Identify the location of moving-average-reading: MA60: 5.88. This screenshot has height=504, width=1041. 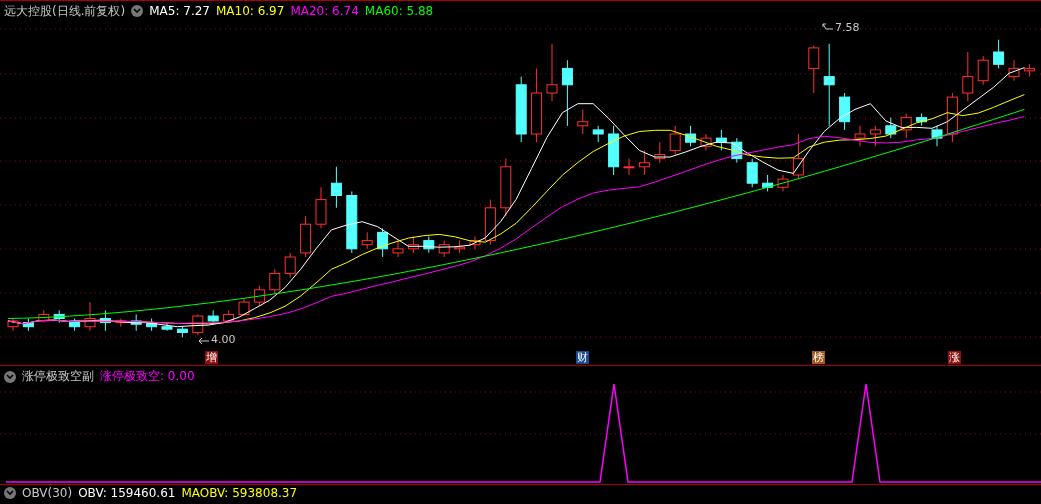
(399, 11).